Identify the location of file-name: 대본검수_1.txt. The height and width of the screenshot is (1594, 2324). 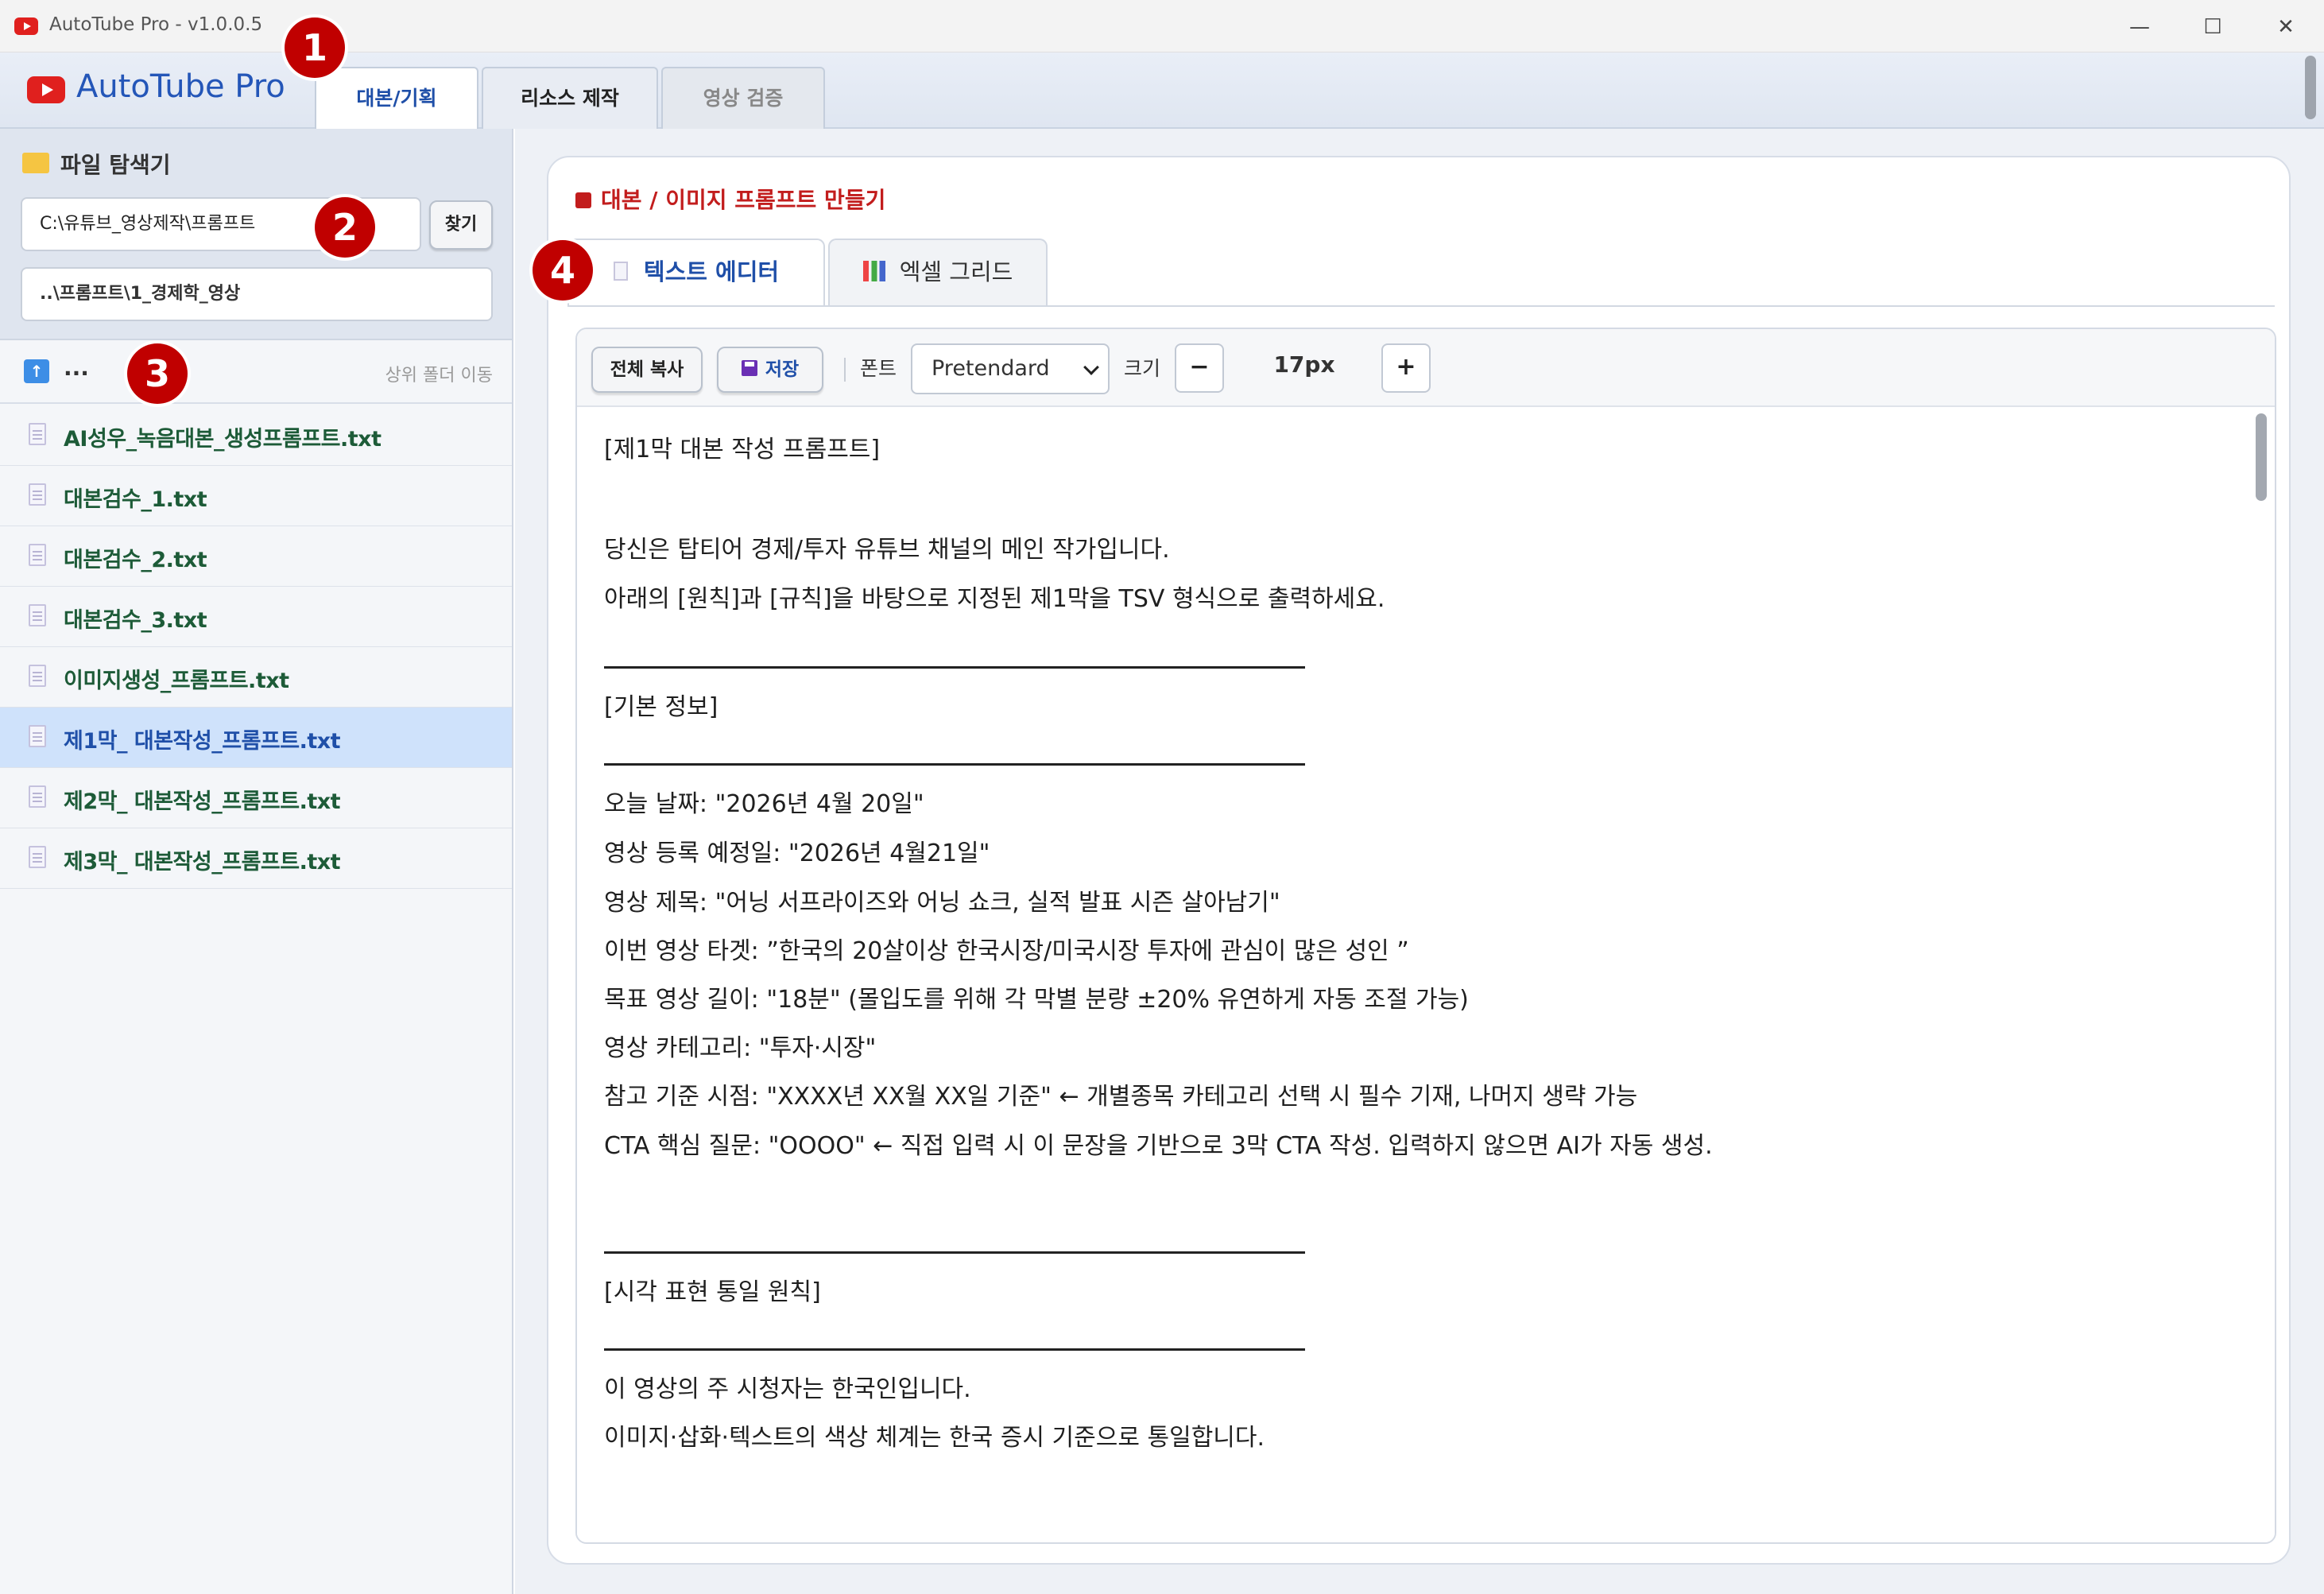
(135, 499).